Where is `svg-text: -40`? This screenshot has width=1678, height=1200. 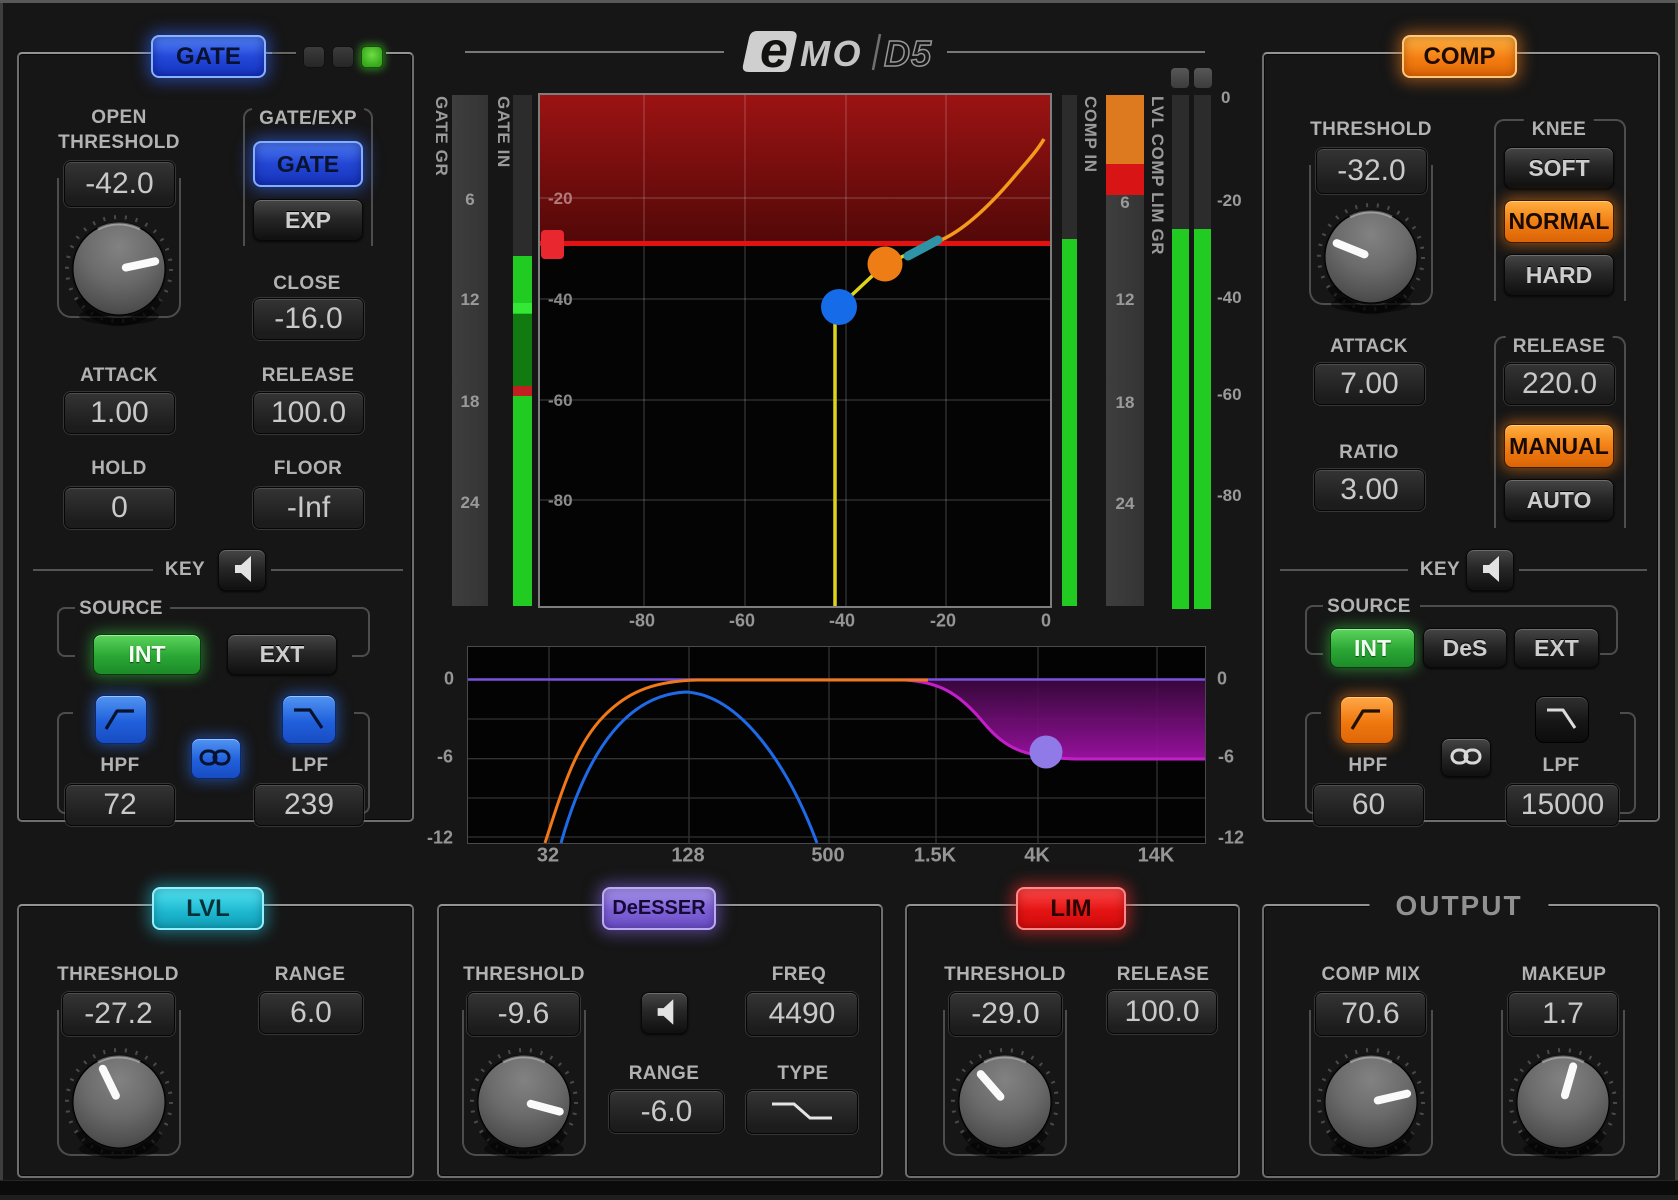
svg-text: -40 is located at coordinates (560, 299).